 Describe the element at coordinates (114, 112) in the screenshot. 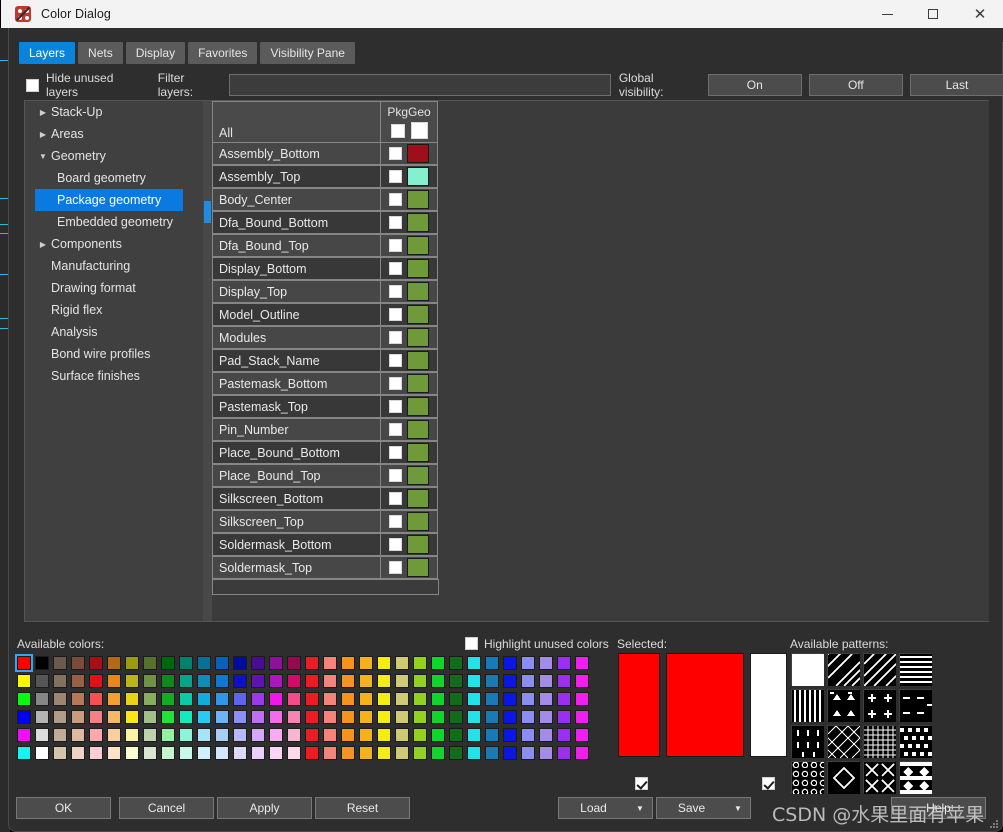

I see `tree-item-stack-up: ▶ Stack-Up` at that location.